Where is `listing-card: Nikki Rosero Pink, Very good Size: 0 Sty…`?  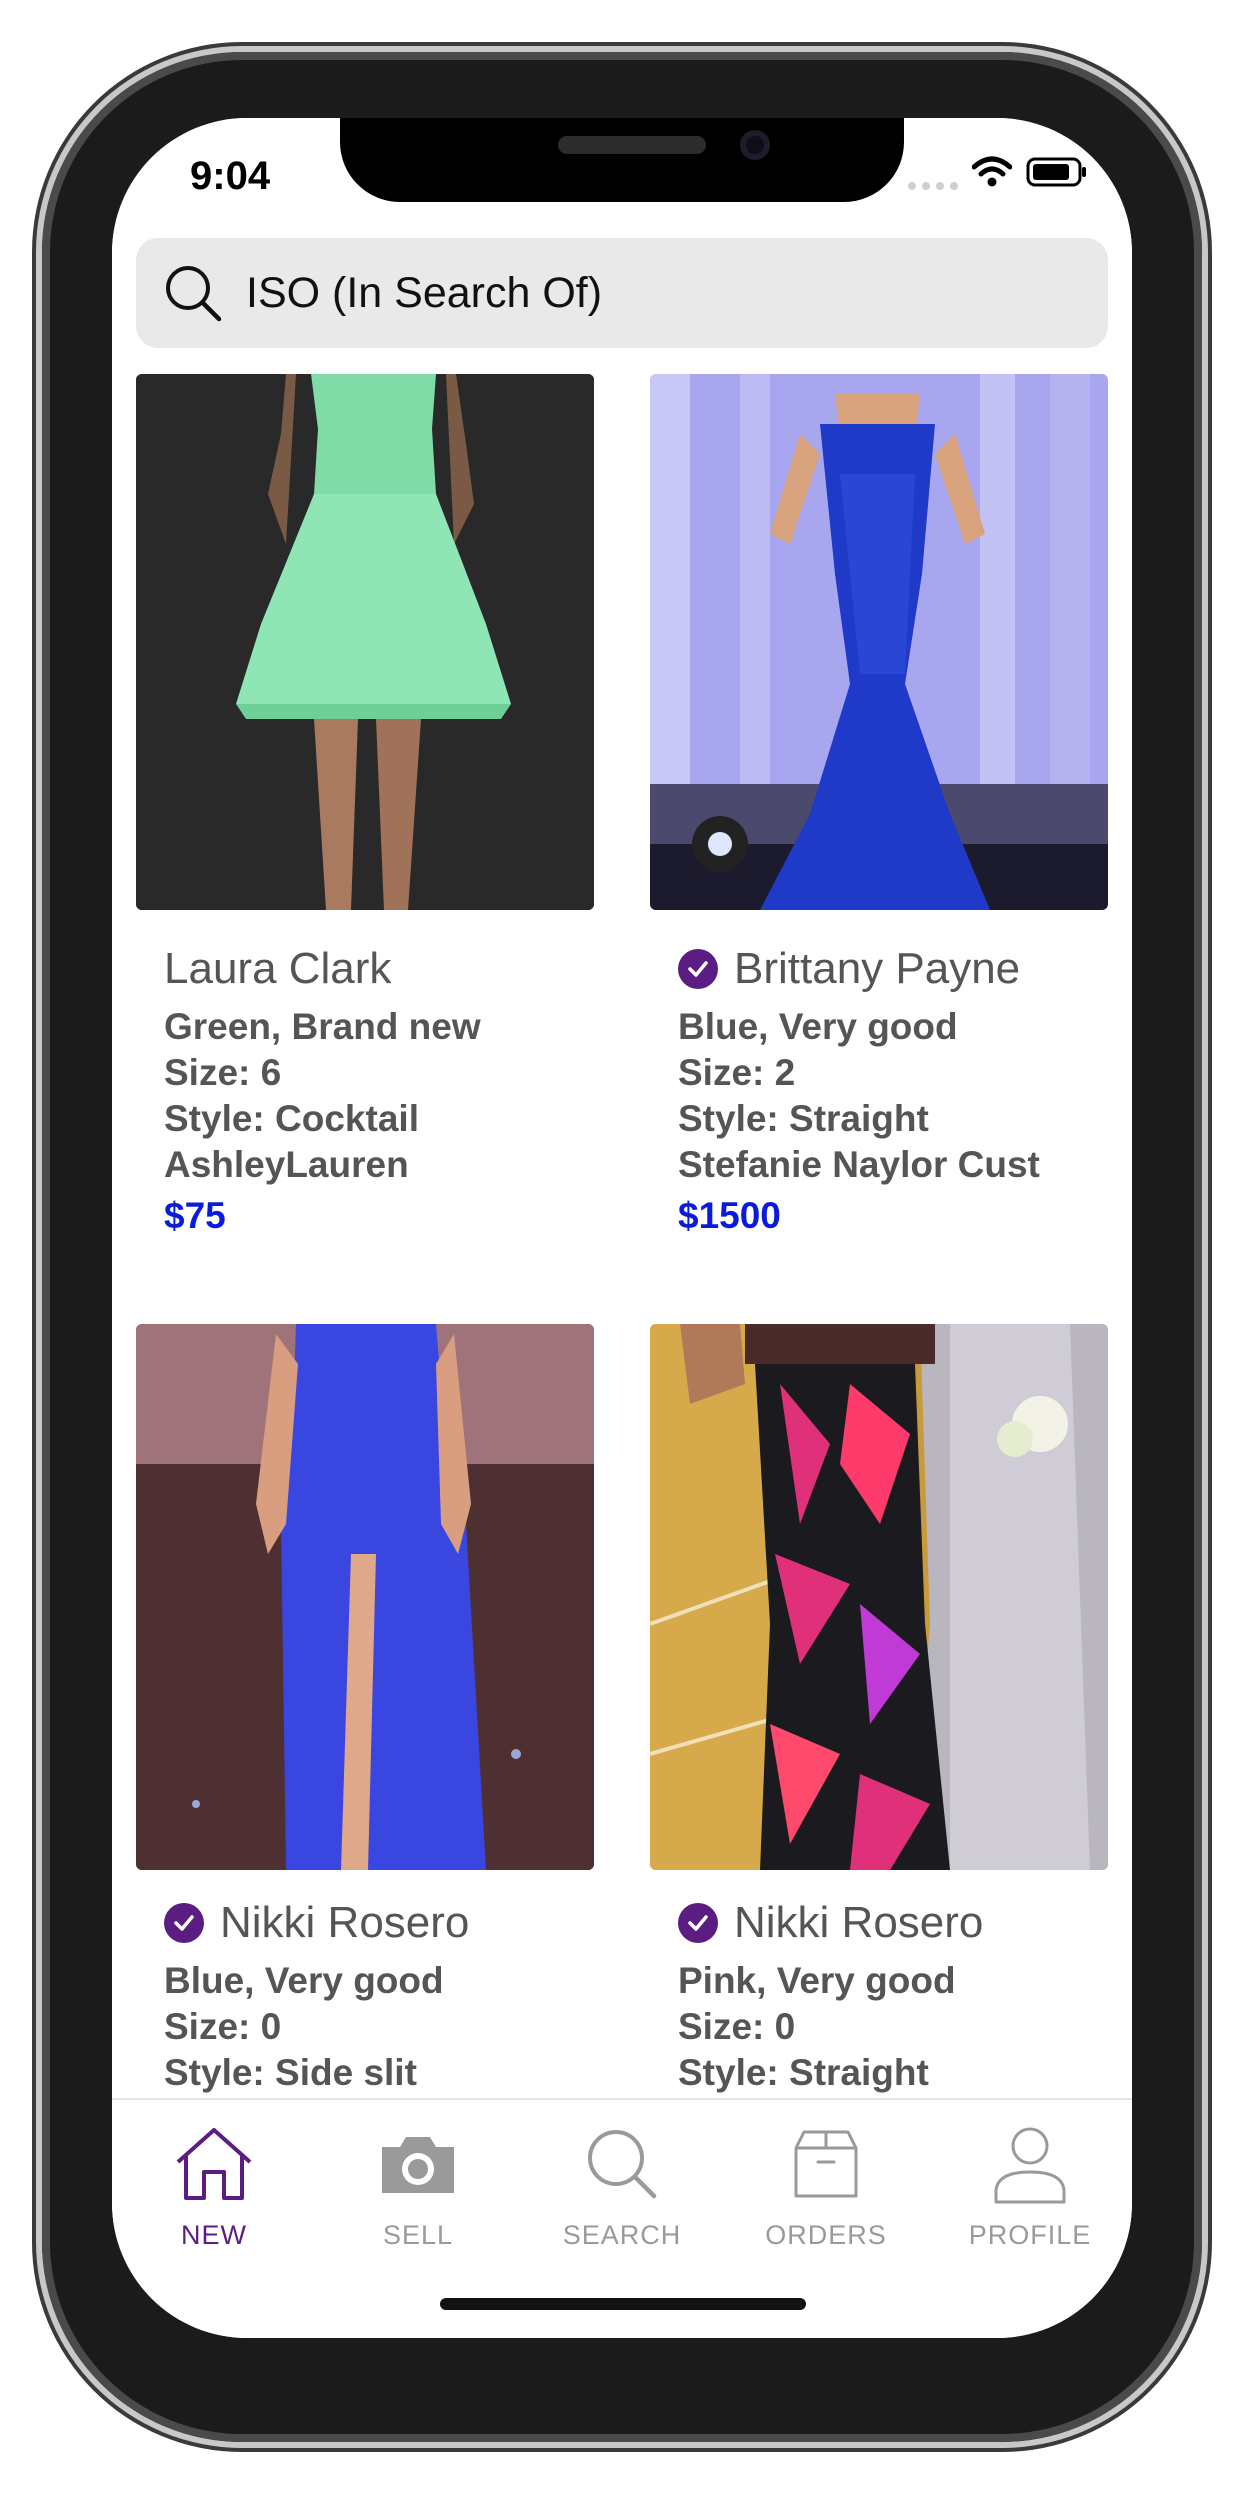
listing-card: Nikki Rosero Pink, Very good Size: 0 Sty… is located at coordinates (879, 1710).